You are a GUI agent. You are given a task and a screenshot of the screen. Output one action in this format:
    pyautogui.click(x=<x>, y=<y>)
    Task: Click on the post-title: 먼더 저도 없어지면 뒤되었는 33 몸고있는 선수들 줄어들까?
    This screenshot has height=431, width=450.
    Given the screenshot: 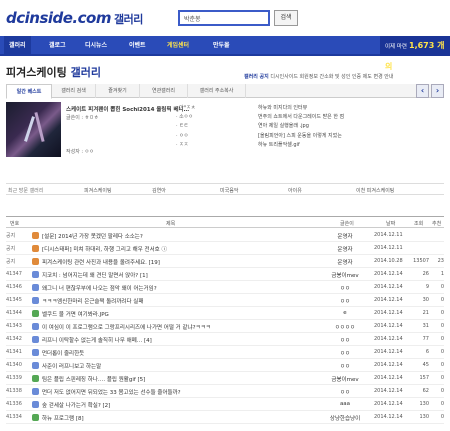 What is the action you would take?
    pyautogui.click(x=177, y=392)
    